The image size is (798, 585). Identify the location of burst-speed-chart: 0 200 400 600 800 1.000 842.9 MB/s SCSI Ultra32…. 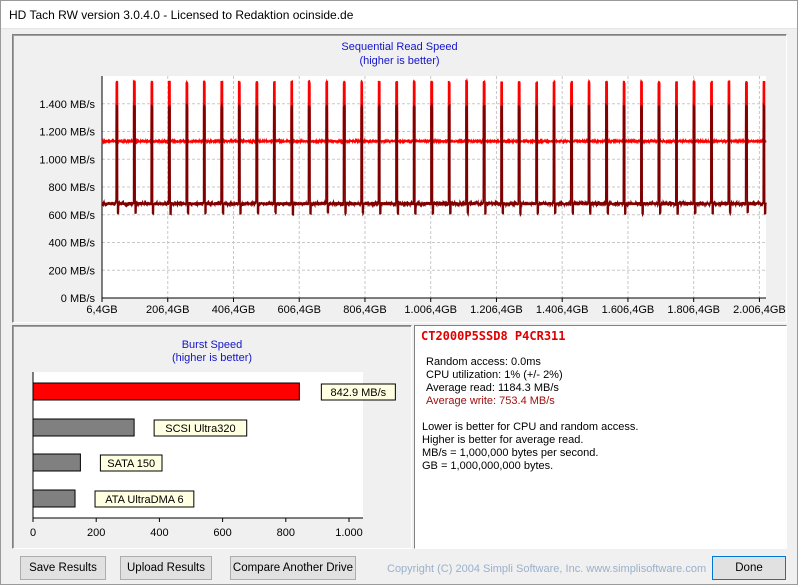
(213, 455).